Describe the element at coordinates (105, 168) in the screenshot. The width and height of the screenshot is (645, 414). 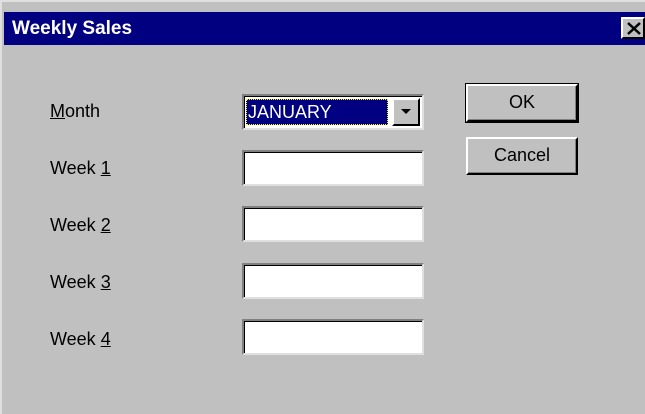
I see `week-1-label-mnemonic: 1` at that location.